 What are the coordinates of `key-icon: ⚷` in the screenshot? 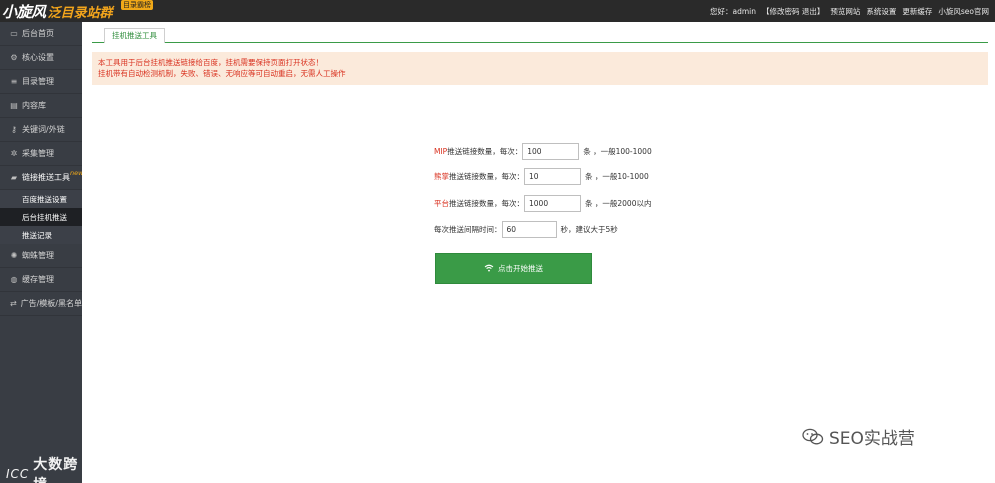 It's located at (14, 129).